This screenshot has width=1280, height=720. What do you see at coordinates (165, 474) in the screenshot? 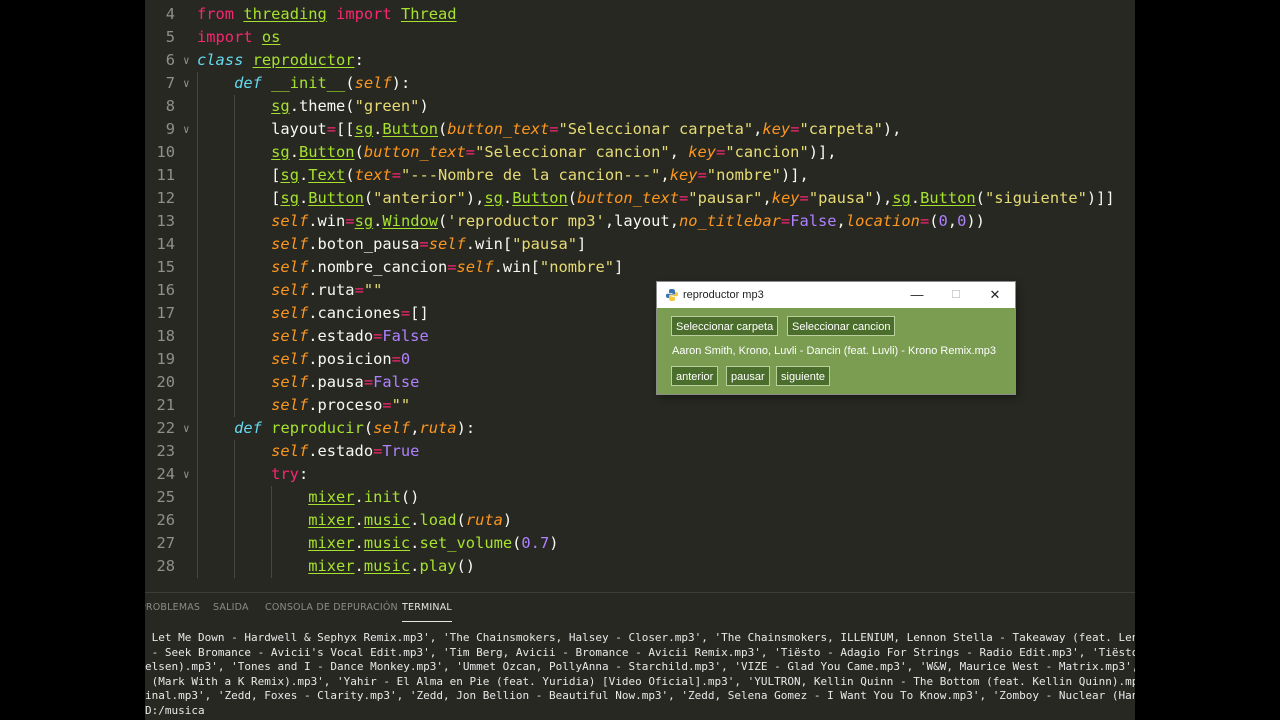
I see `line-number: 24` at bounding box center [165, 474].